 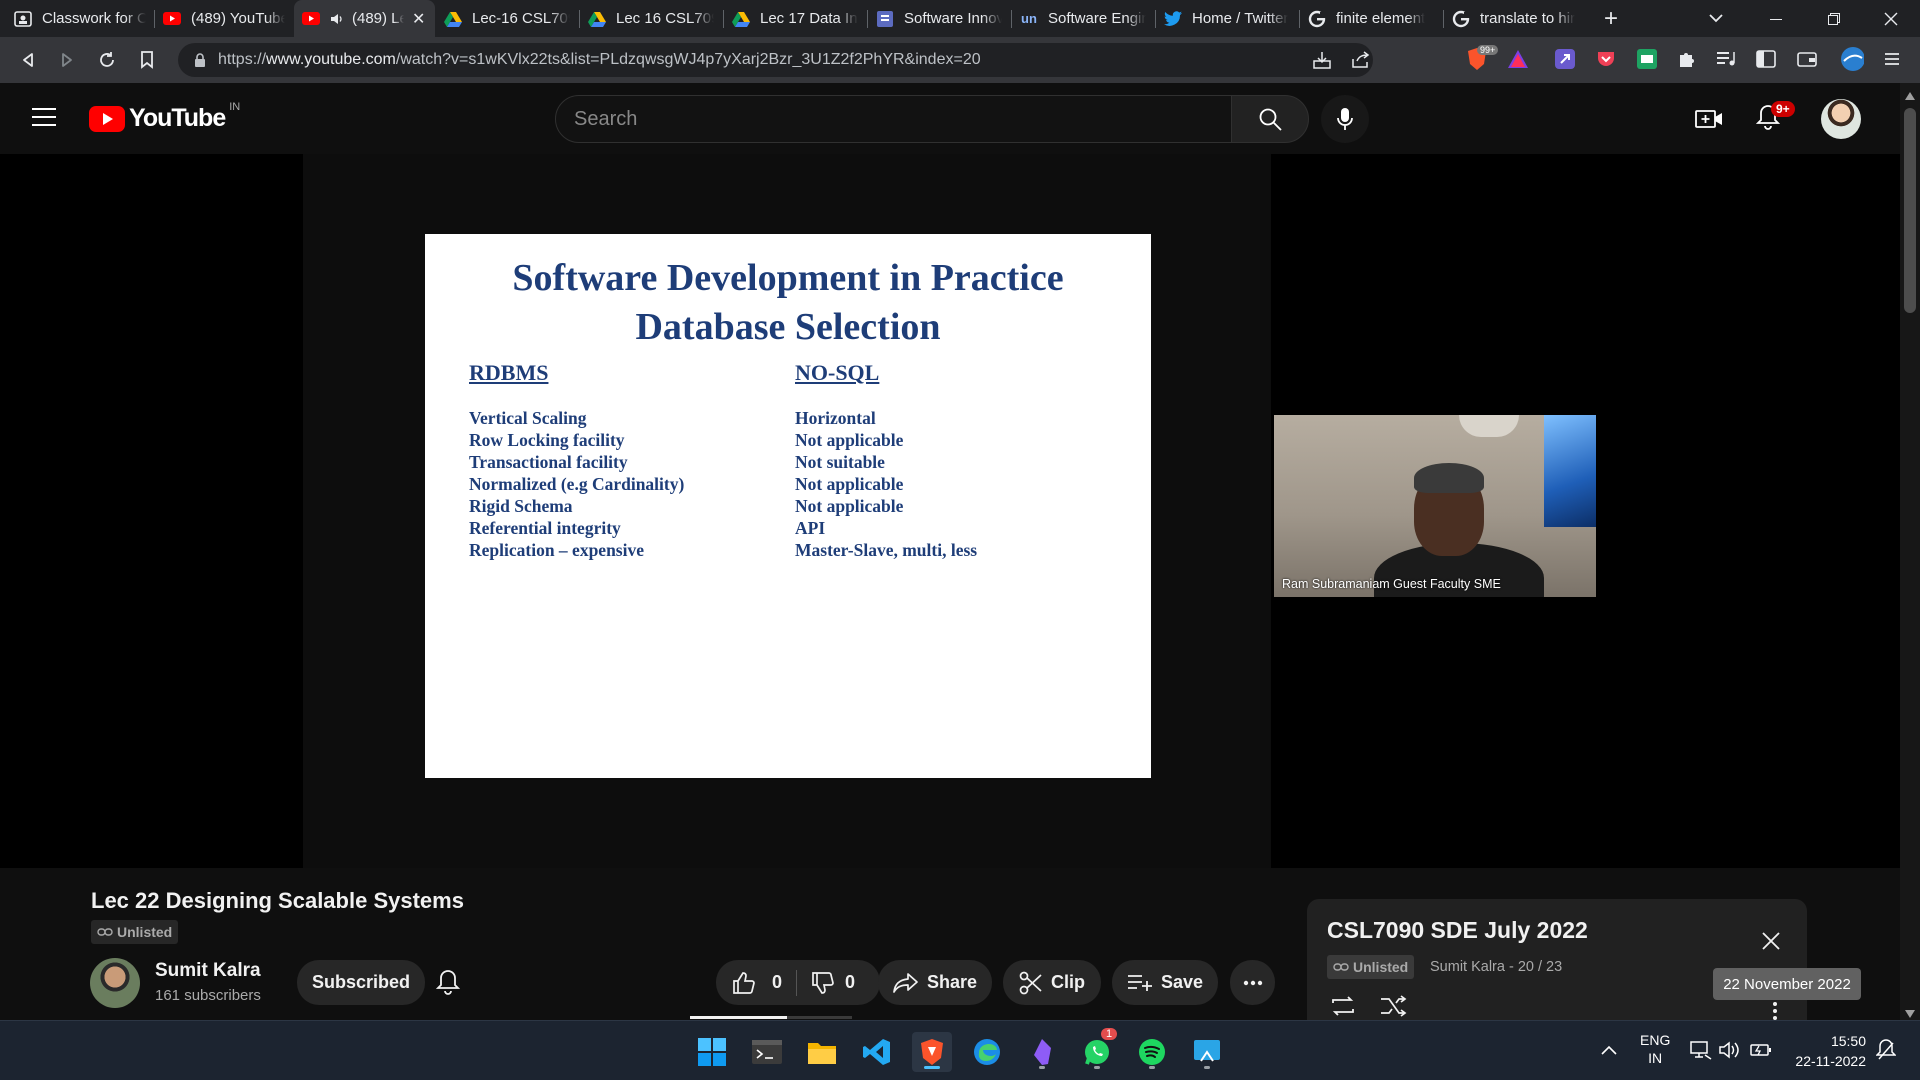 What do you see at coordinates (1730, 1052) in the screenshot?
I see `volume-icon` at bounding box center [1730, 1052].